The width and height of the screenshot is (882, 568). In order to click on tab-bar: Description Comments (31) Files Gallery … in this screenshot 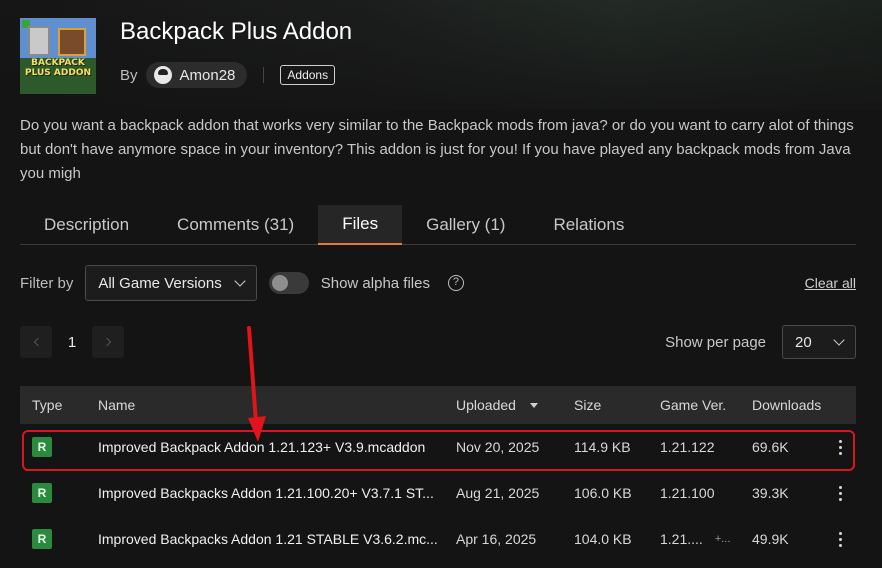, I will do `click(438, 225)`.